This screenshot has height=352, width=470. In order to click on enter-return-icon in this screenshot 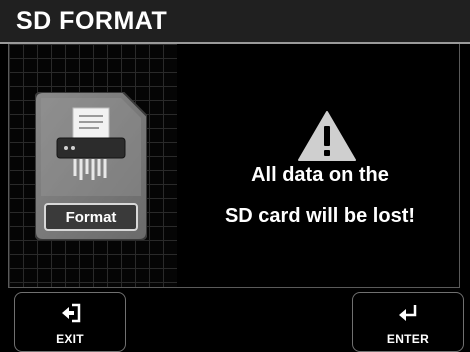, I will do `click(408, 313)`.